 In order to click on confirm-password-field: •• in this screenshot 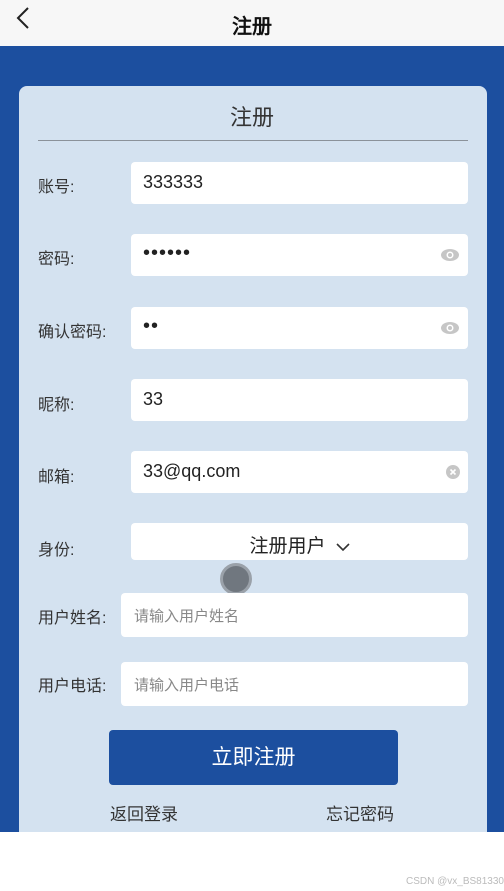, I will do `click(299, 328)`.